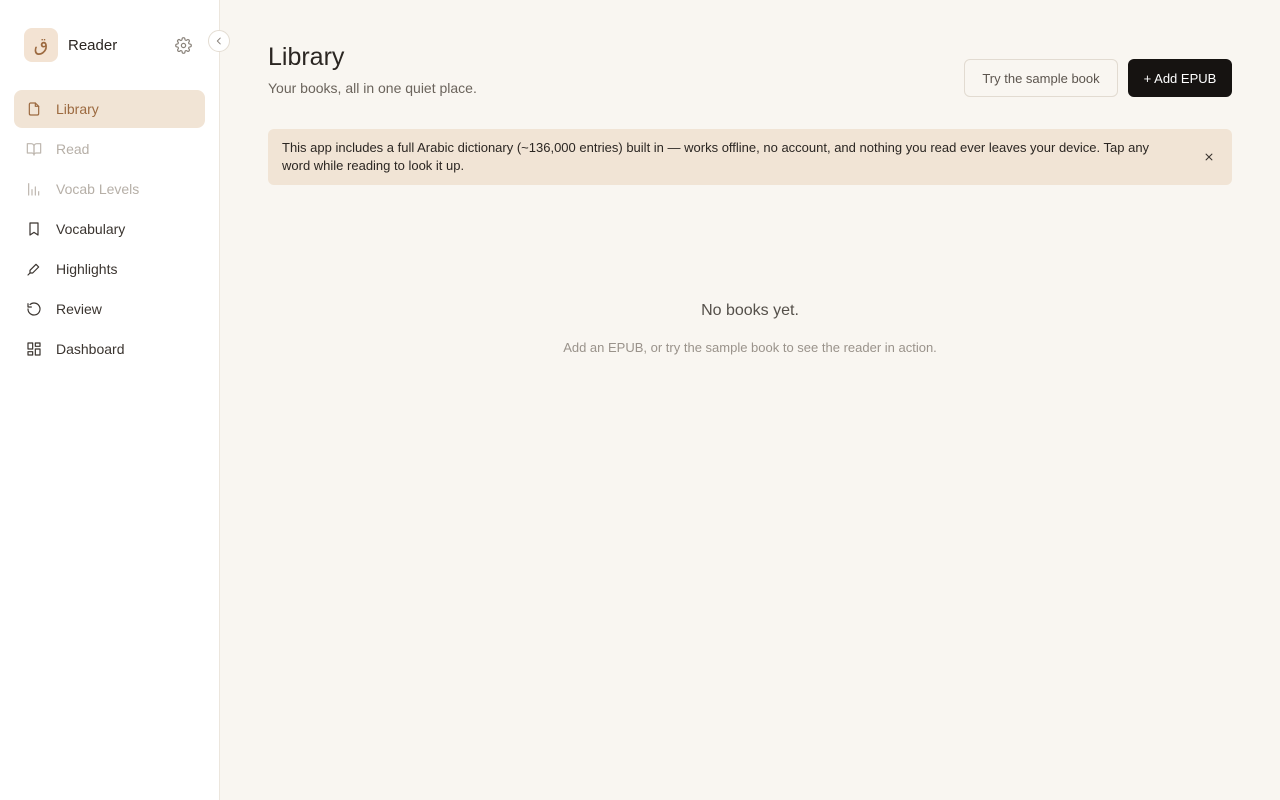 Image resolution: width=1280 pixels, height=800 pixels. What do you see at coordinates (41, 45) in the screenshot?
I see `app-logo: ق` at bounding box center [41, 45].